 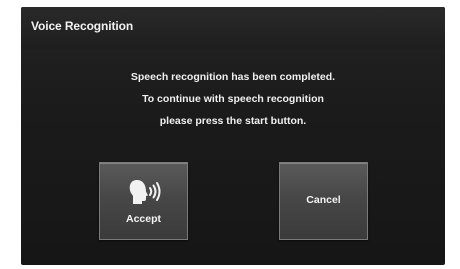 What do you see at coordinates (143, 219) in the screenshot?
I see `accept-label: Accept` at bounding box center [143, 219].